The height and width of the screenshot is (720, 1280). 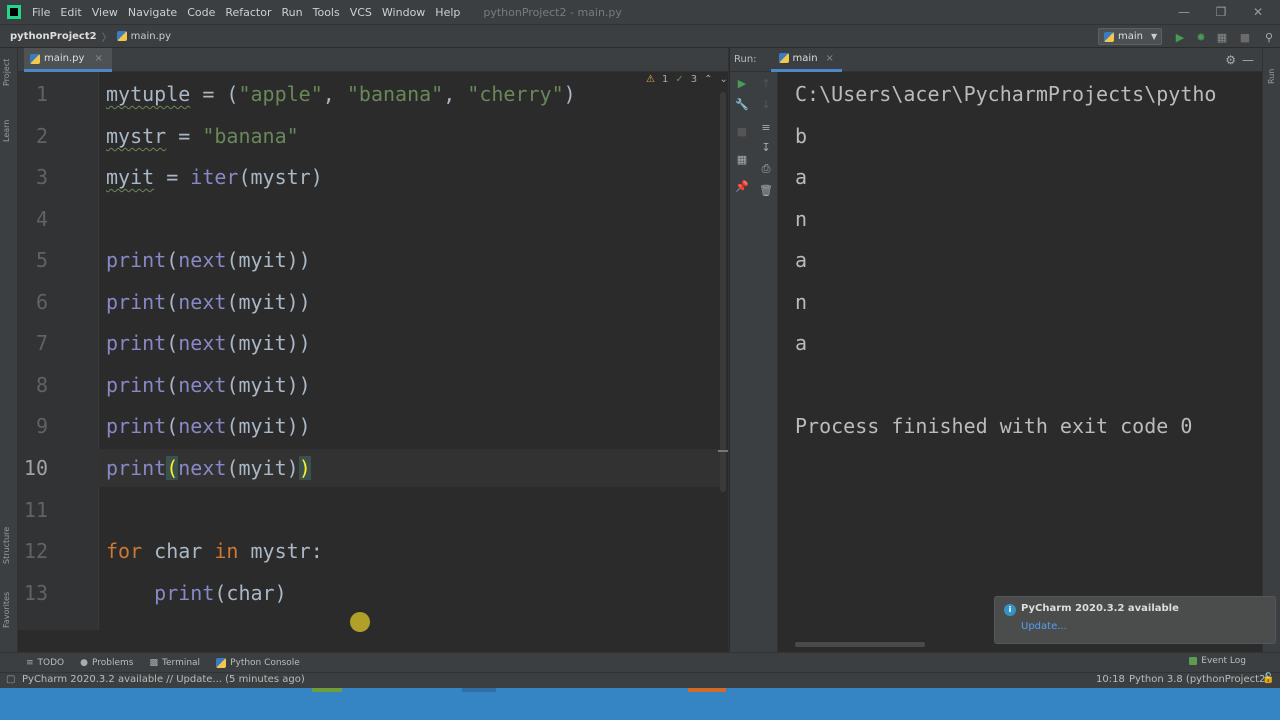 I want to click on stop-icon: ■, so click(x=742, y=131).